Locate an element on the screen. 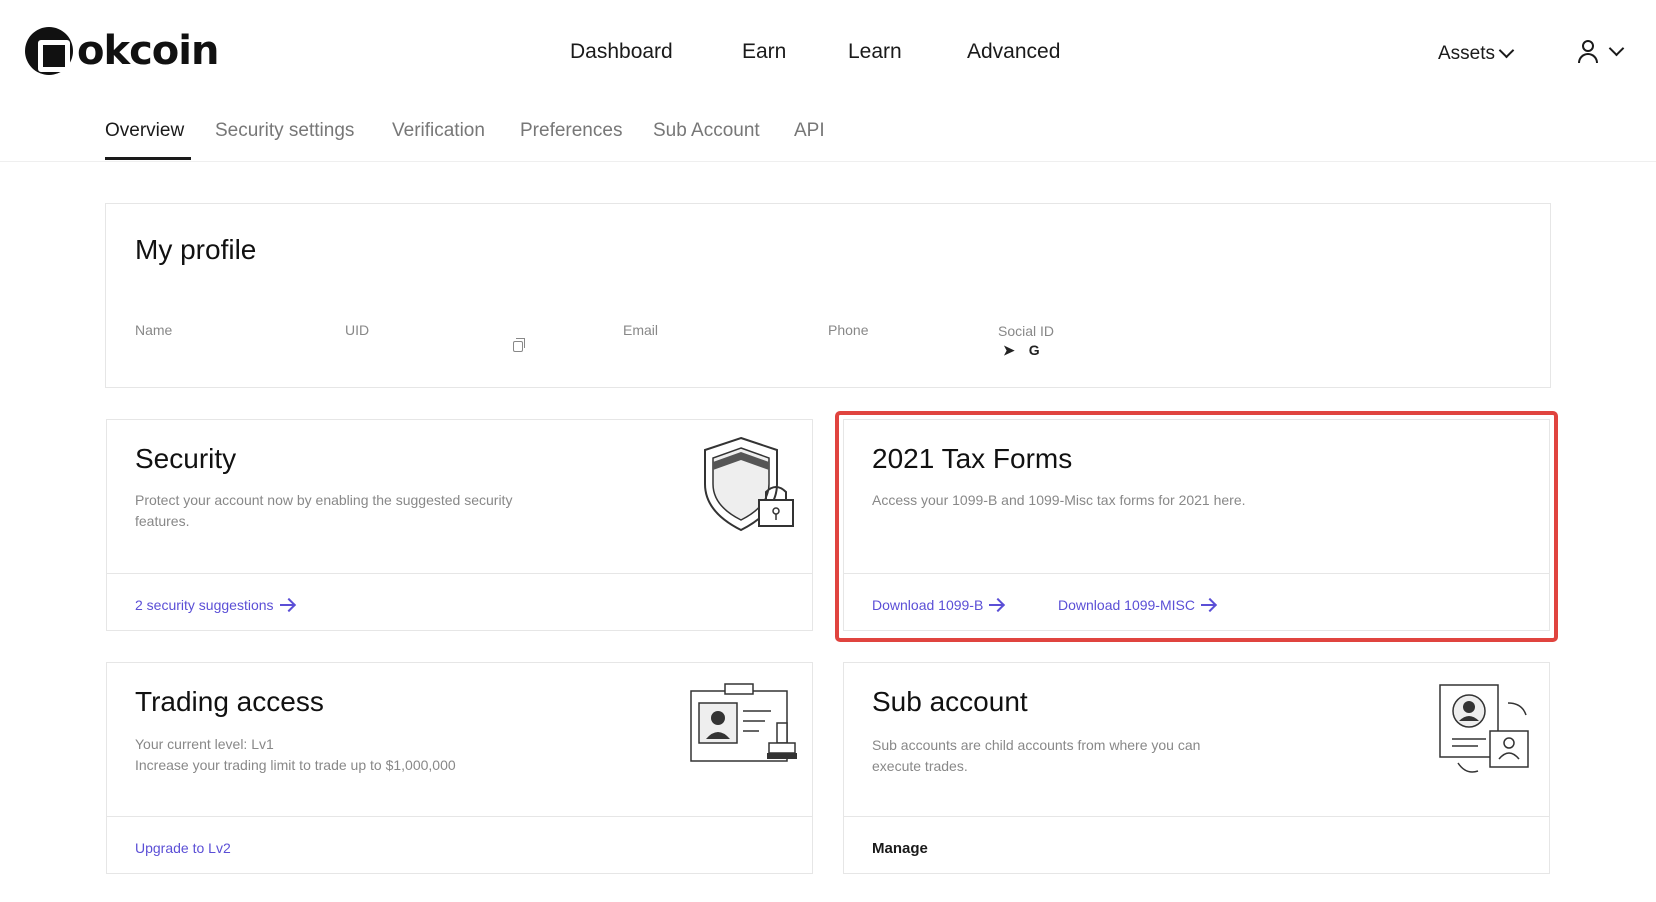 The width and height of the screenshot is (1656, 902). id-card-stamp-icon is located at coordinates (743, 722).